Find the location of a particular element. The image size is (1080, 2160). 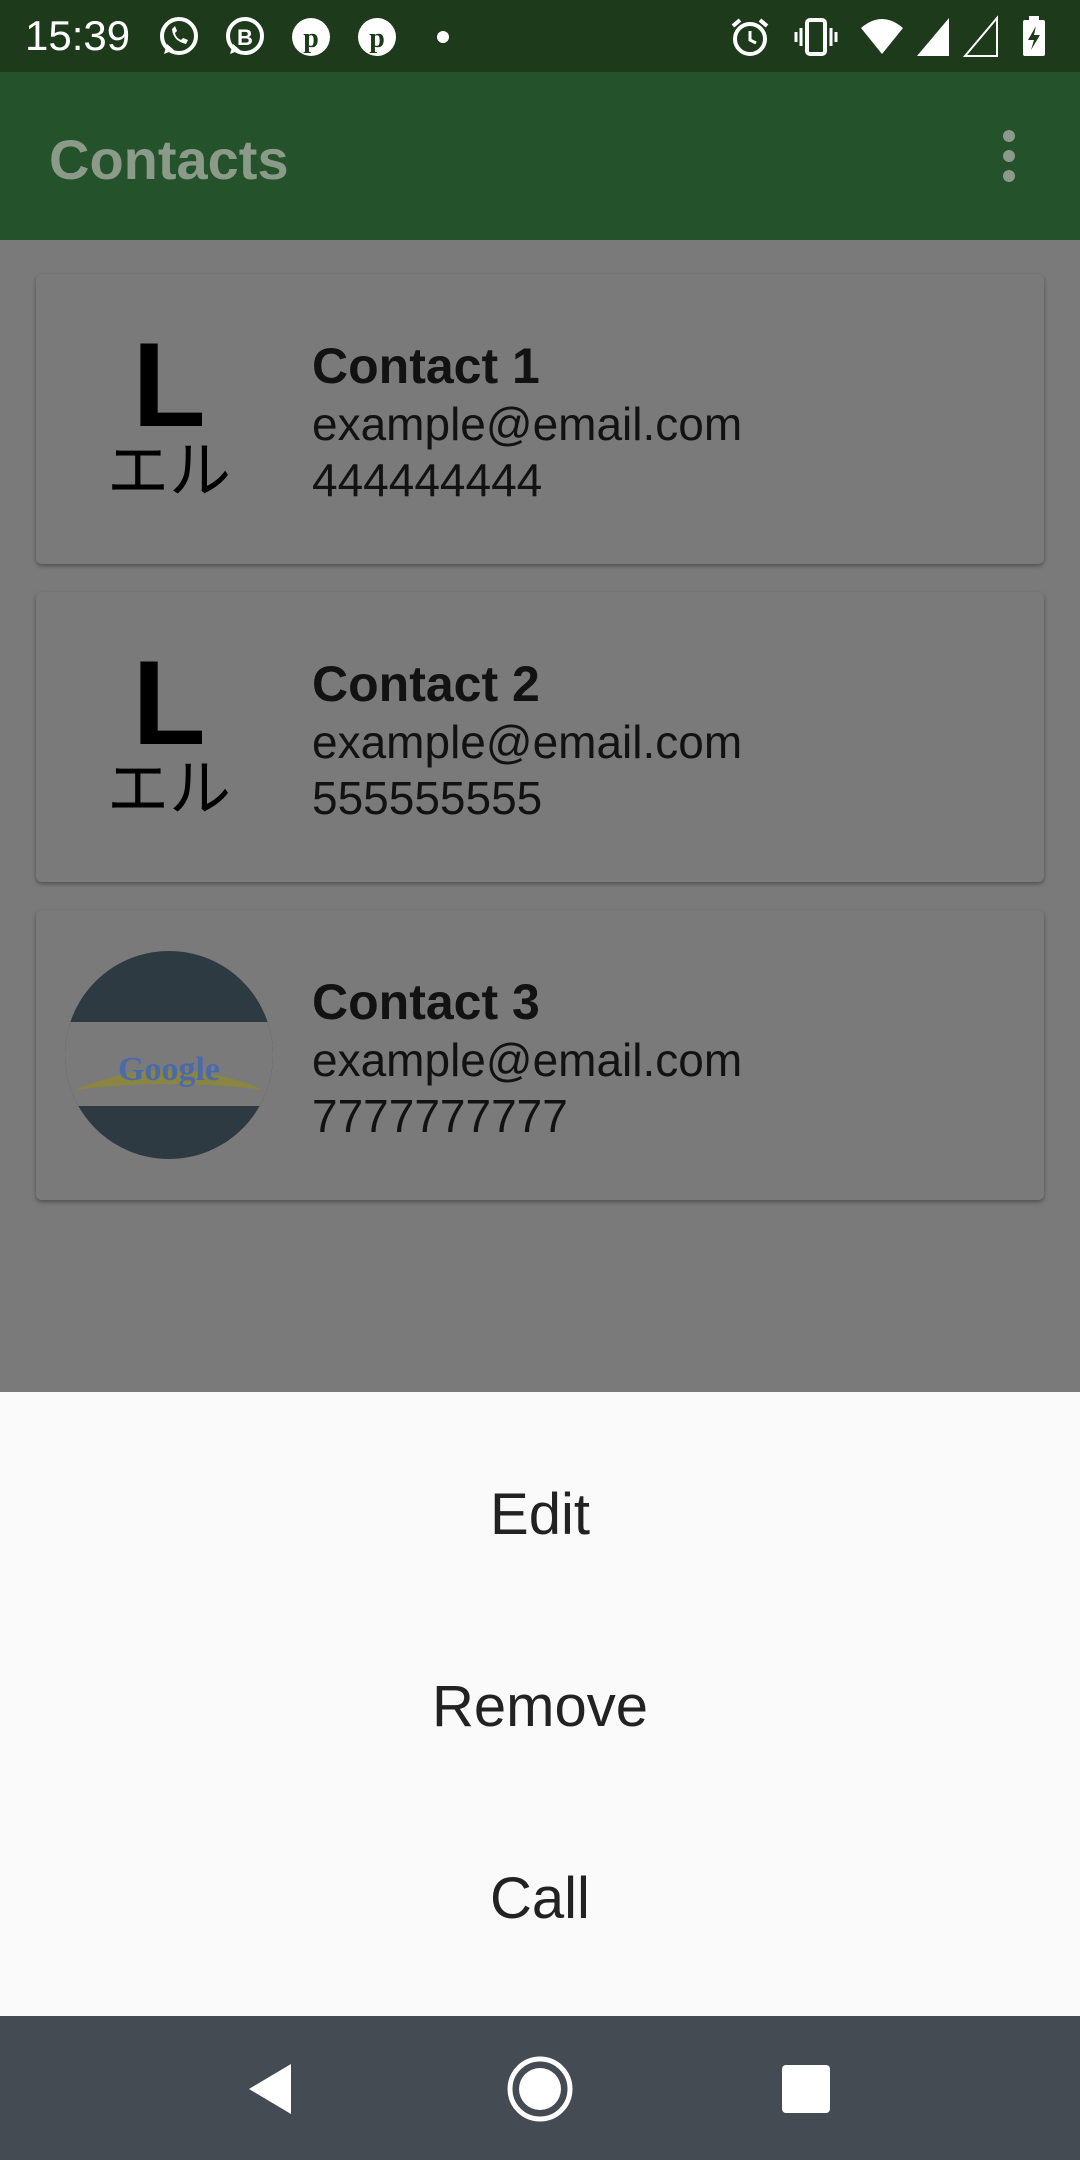

status-bar: 15:39 B p p is located at coordinates (540, 36).